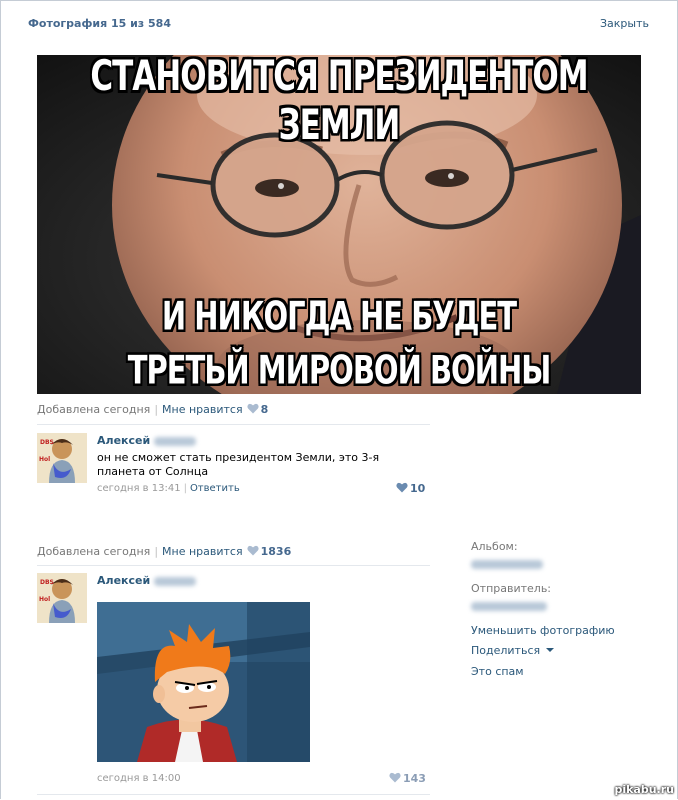 The height and width of the screenshot is (800, 678). What do you see at coordinates (494, 546) in the screenshot?
I see `album-label: Альбом:` at bounding box center [494, 546].